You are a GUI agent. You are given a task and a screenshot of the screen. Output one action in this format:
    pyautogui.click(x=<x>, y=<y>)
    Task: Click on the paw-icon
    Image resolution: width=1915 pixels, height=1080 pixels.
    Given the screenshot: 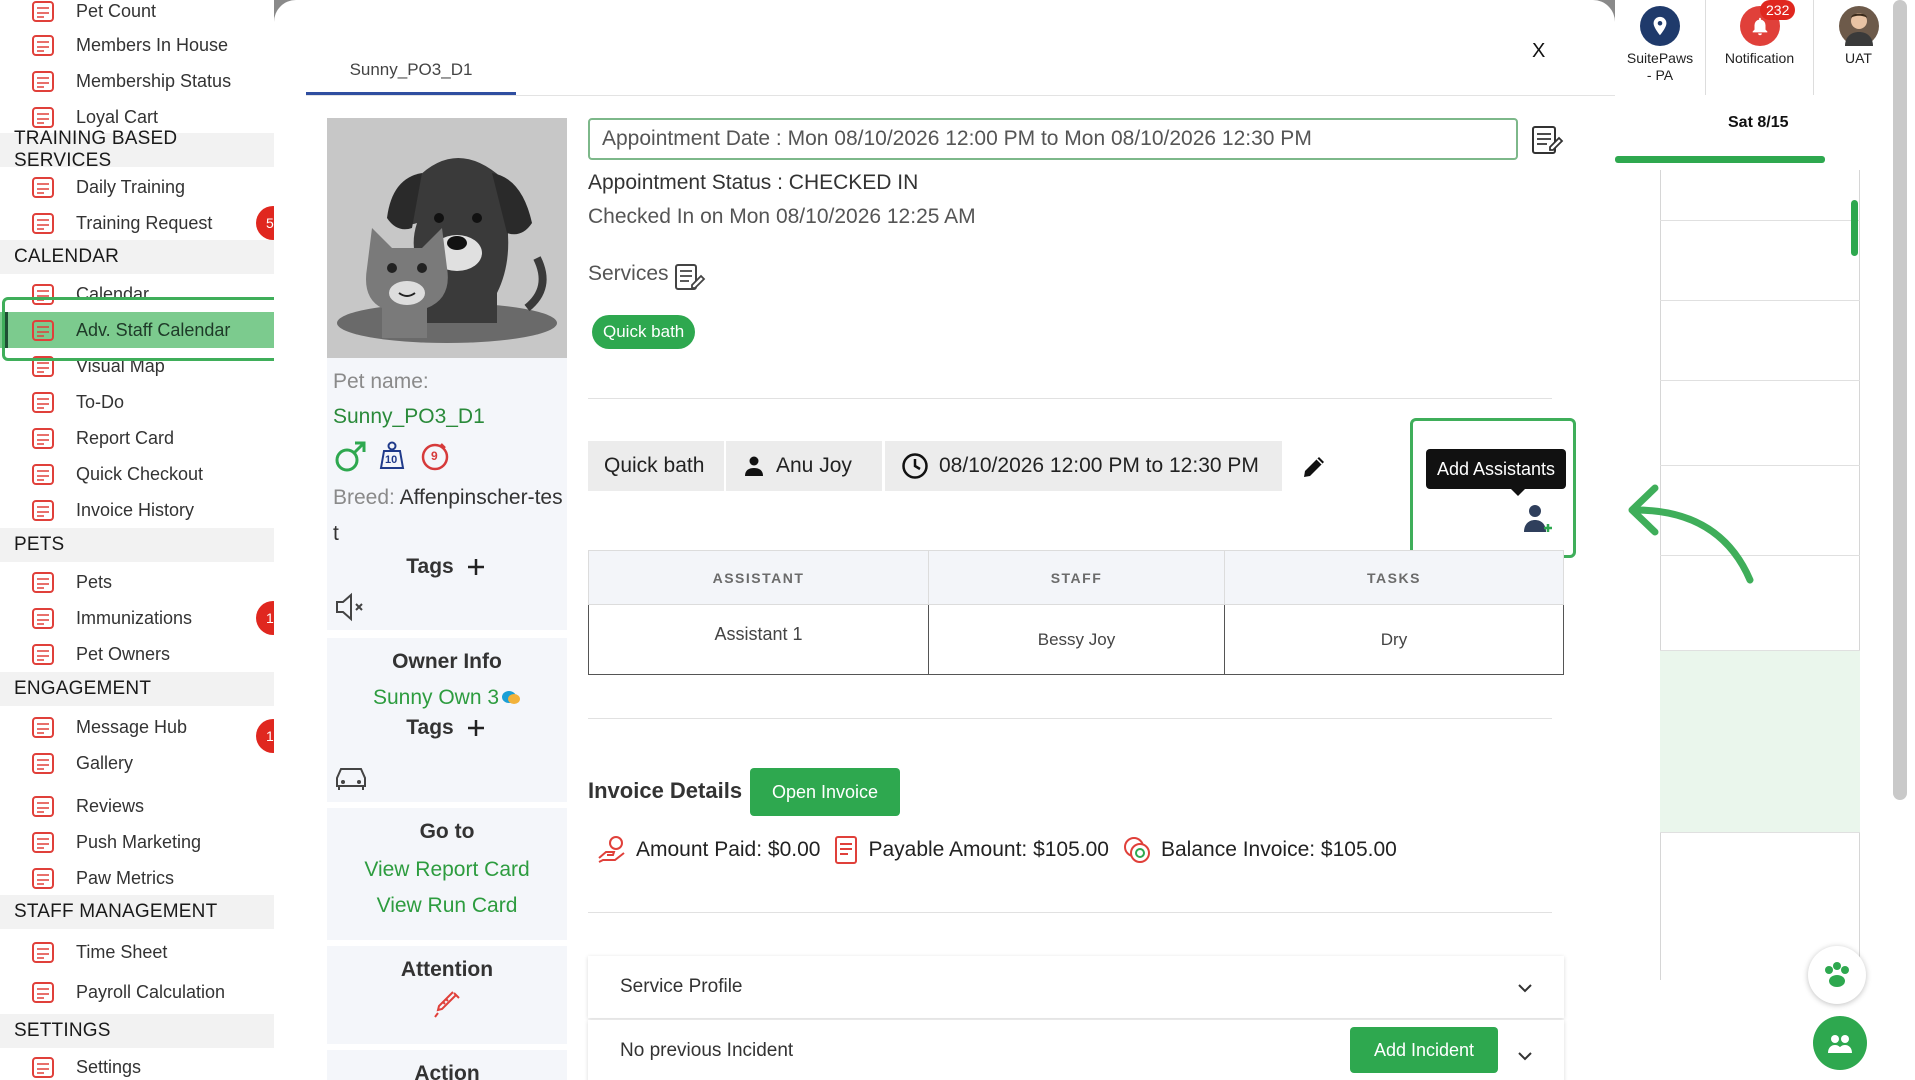 What is the action you would take?
    pyautogui.click(x=43, y=582)
    